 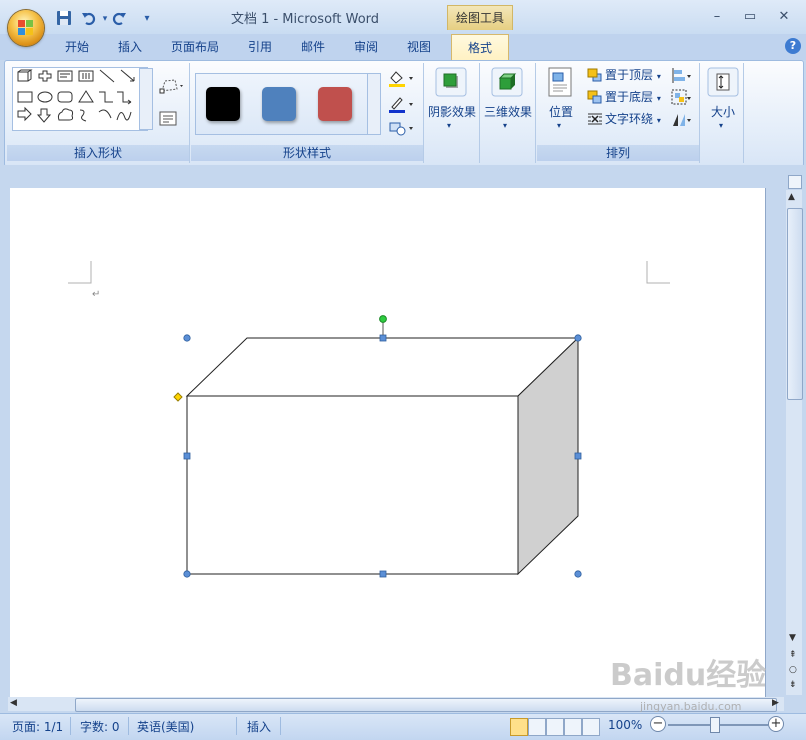 What do you see at coordinates (168, 119) in the screenshot?
I see `text-box-icon` at bounding box center [168, 119].